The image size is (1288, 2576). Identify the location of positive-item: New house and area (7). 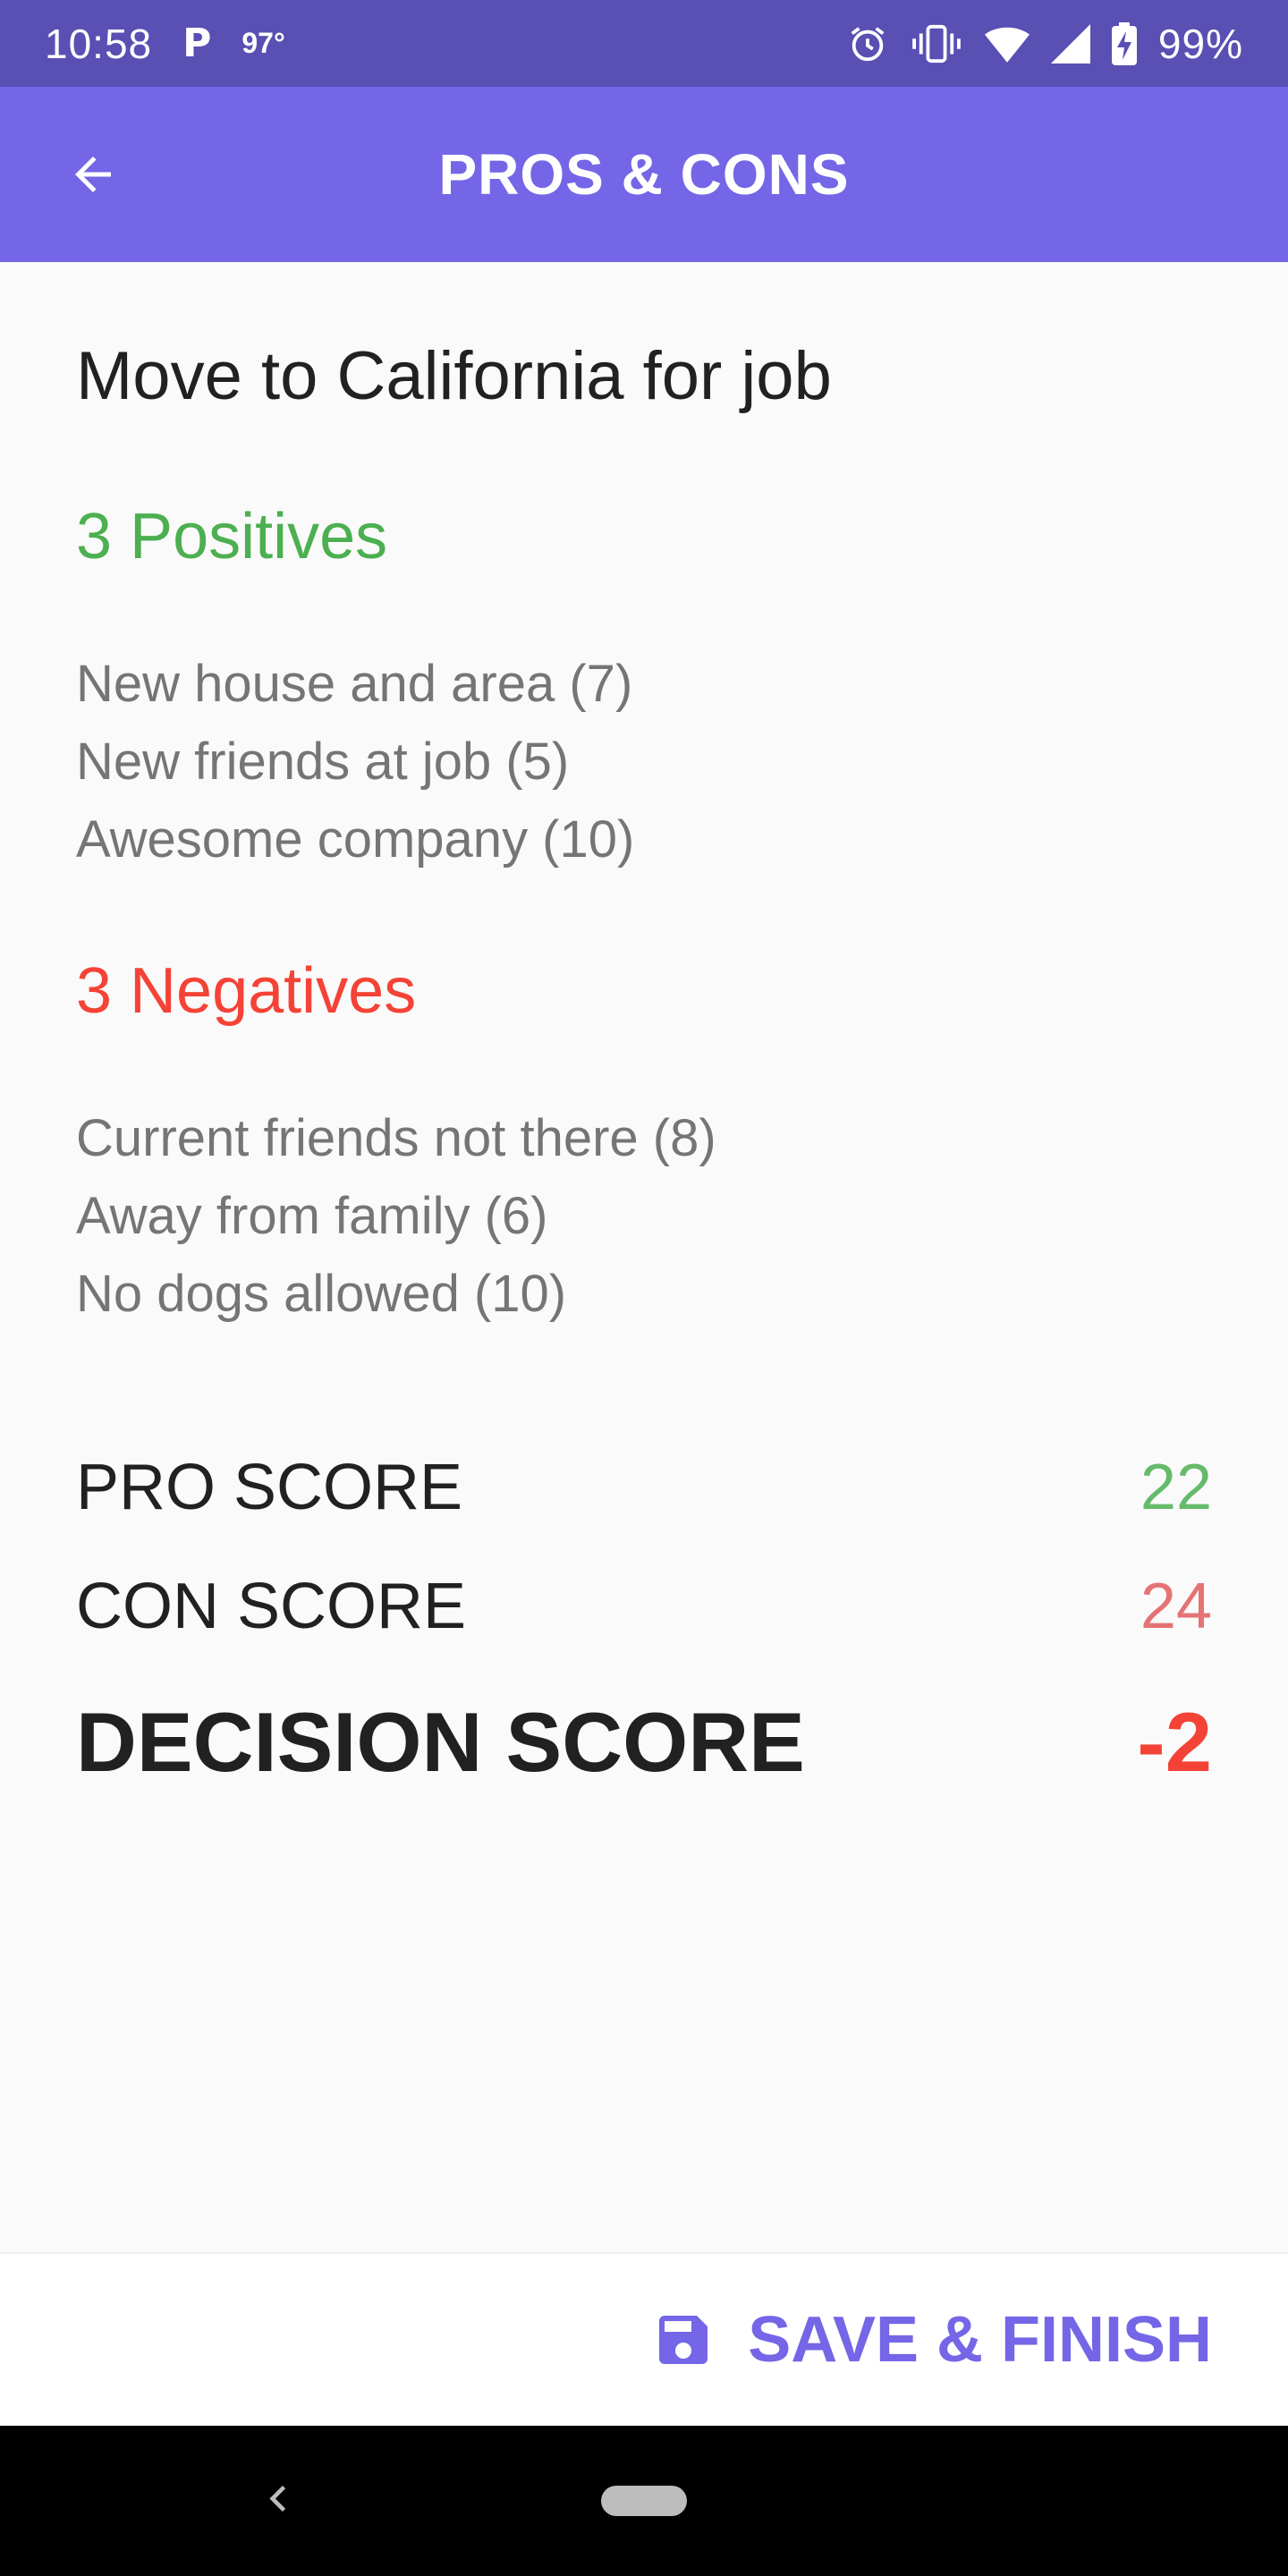
(354, 684).